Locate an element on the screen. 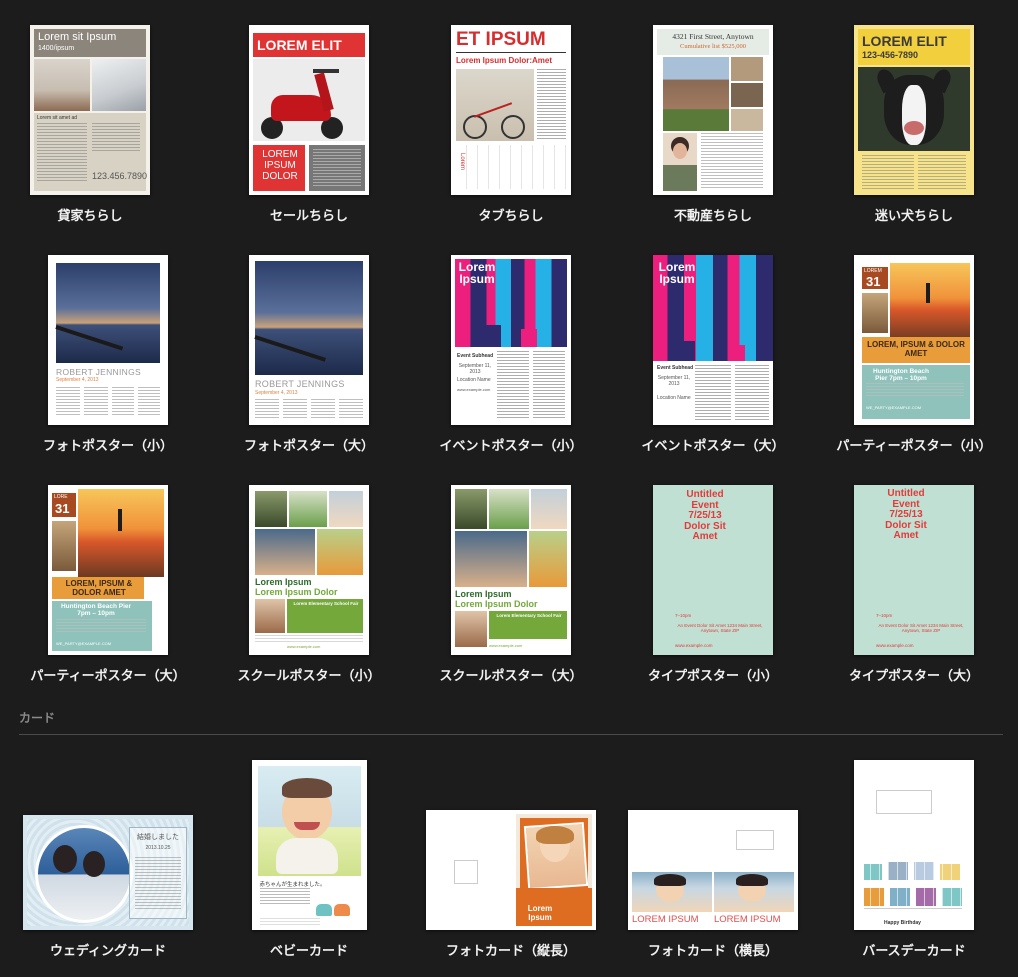  template-thumbnail: 結婚しました 2013.10.25 is located at coordinates (108, 872).